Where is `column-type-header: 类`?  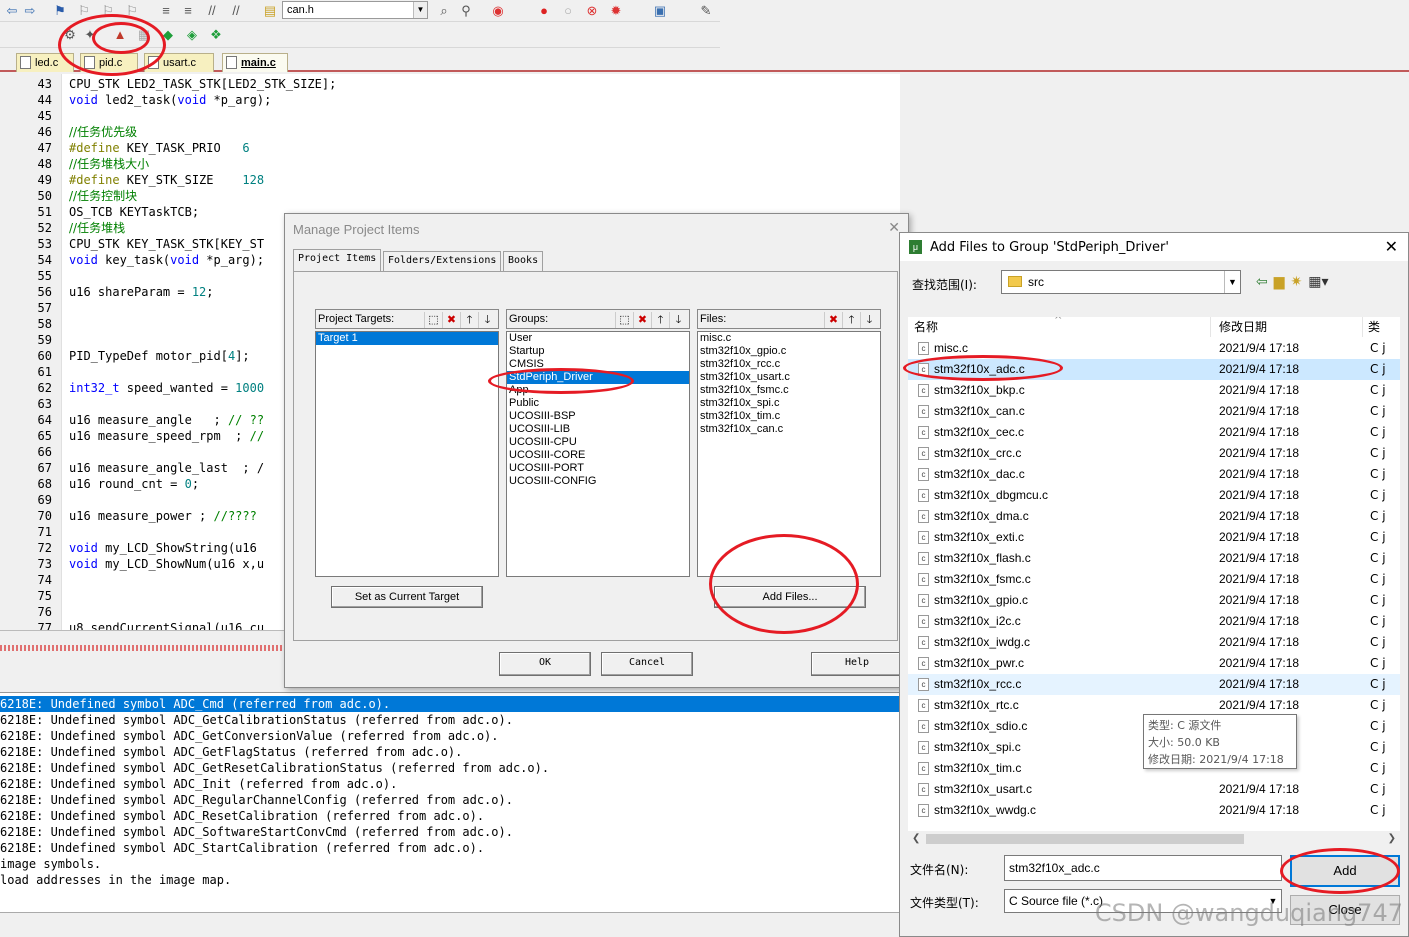 column-type-header: 类 is located at coordinates (1374, 327).